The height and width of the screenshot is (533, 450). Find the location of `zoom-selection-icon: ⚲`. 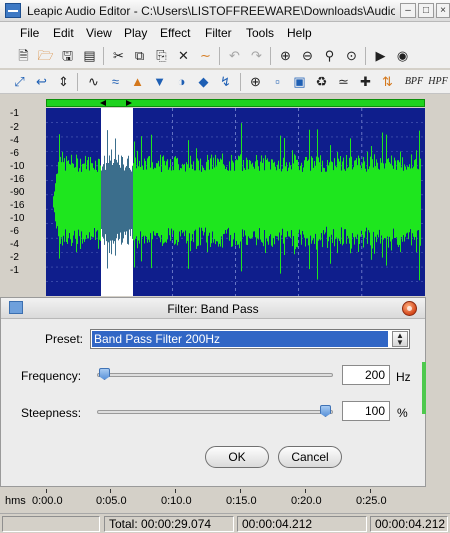

zoom-selection-icon: ⚲ is located at coordinates (329, 55).